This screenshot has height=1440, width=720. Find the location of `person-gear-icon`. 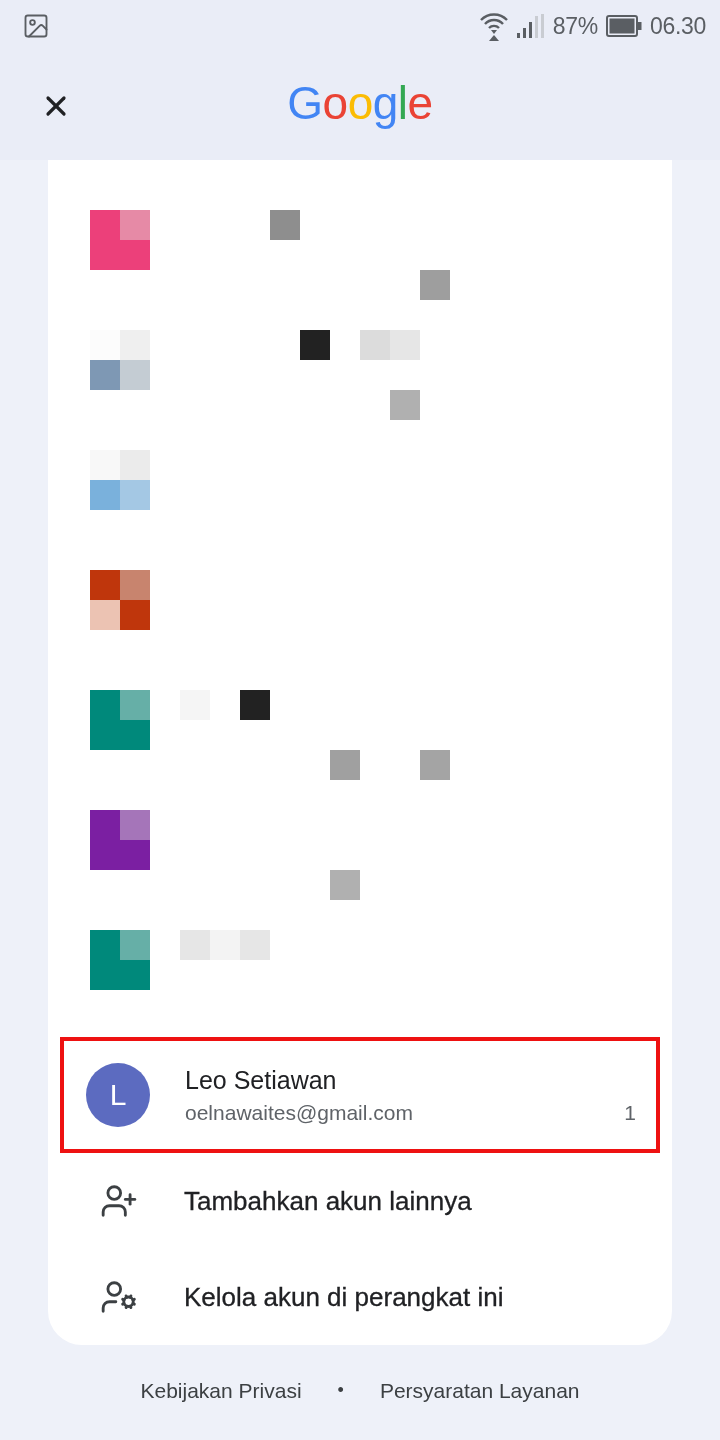

person-gear-icon is located at coordinates (119, 1297).